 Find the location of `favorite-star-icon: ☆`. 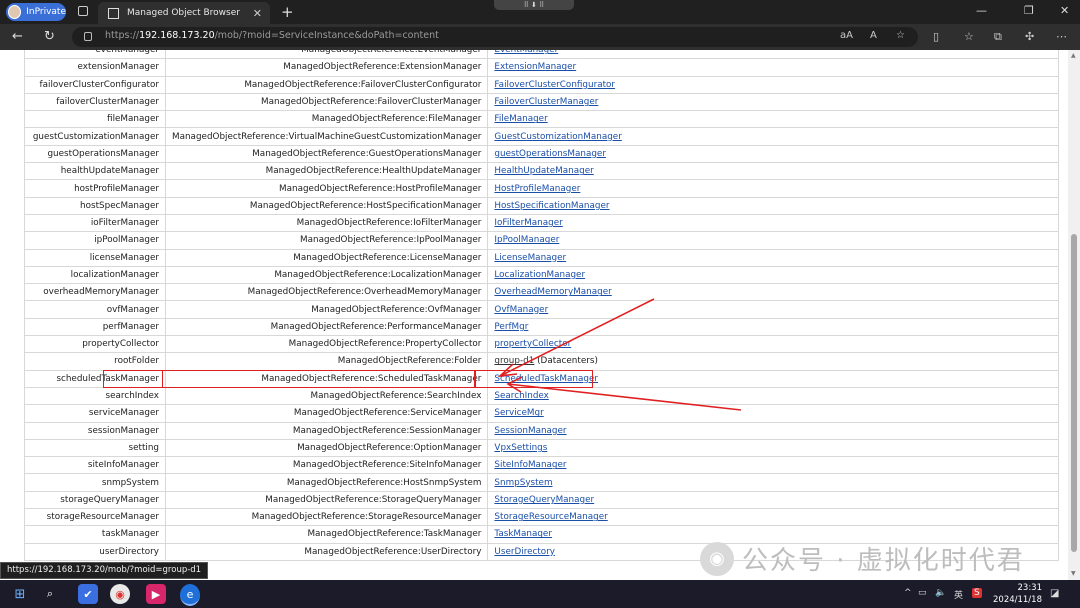

favorite-star-icon: ☆ is located at coordinates (900, 35).